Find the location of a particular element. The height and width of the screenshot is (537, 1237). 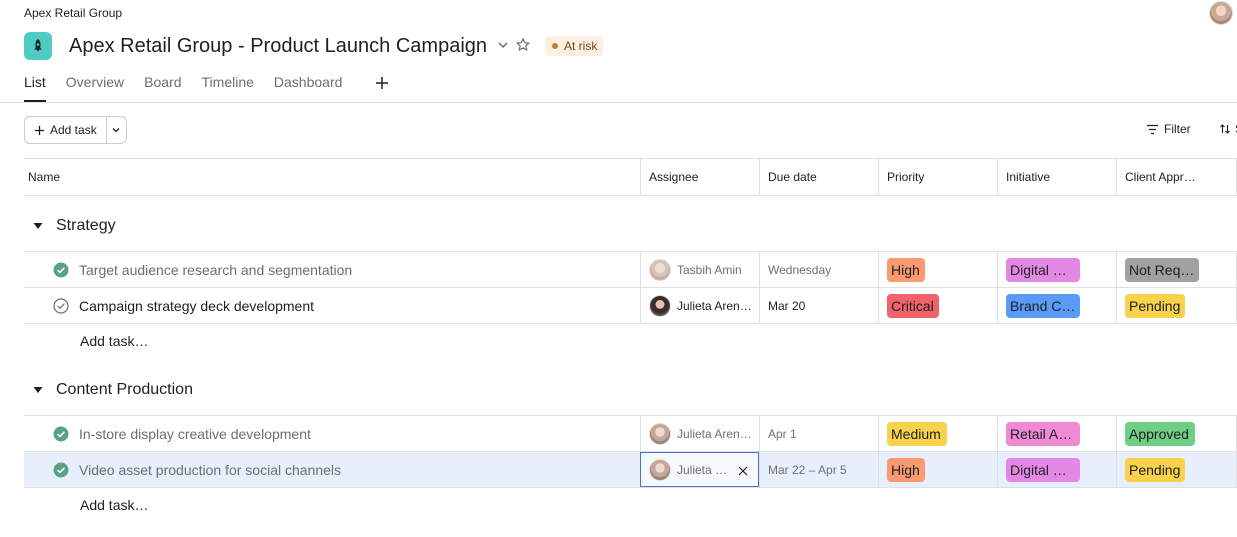

client-approval-cell: Approved is located at coordinates (1176, 433).